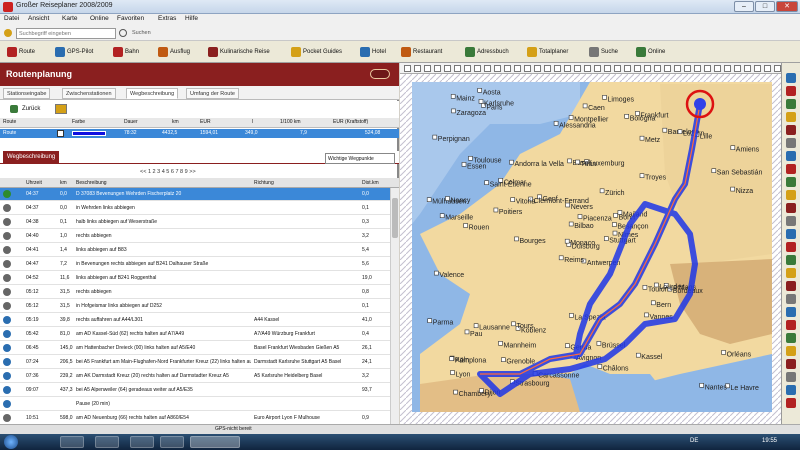 The height and width of the screenshot is (450, 800). I want to click on tab-wegbeschreibung: Wegbeschreibung, so click(152, 93).